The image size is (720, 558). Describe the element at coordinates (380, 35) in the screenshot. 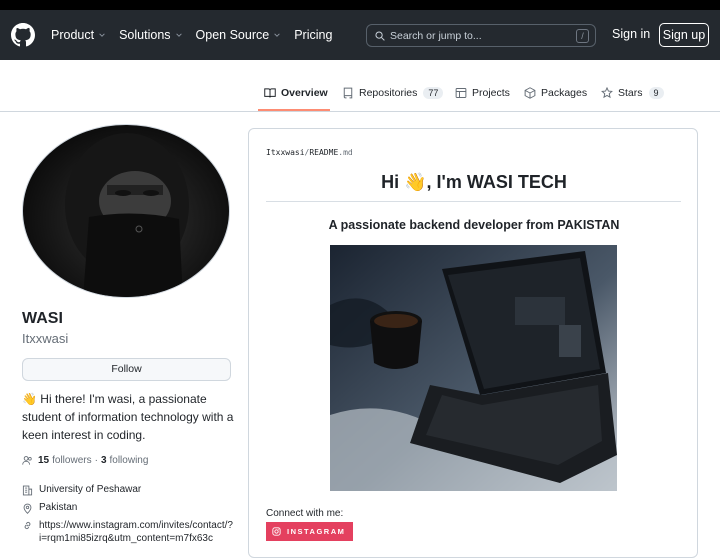

I see `search-icon` at that location.